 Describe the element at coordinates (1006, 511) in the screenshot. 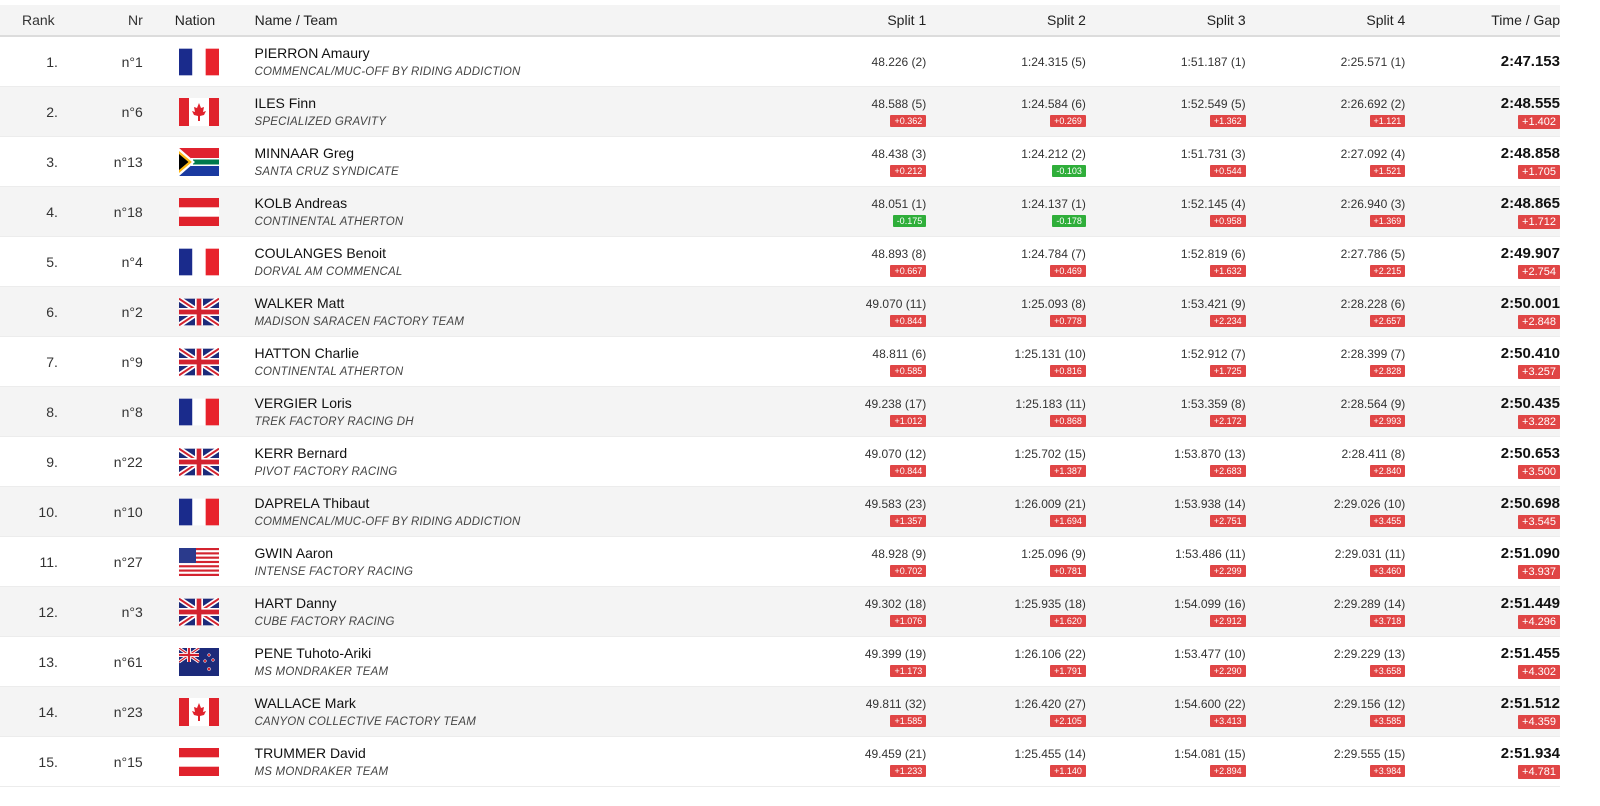

I see `split-cell: 1:26.009 (21) +1.694` at that location.